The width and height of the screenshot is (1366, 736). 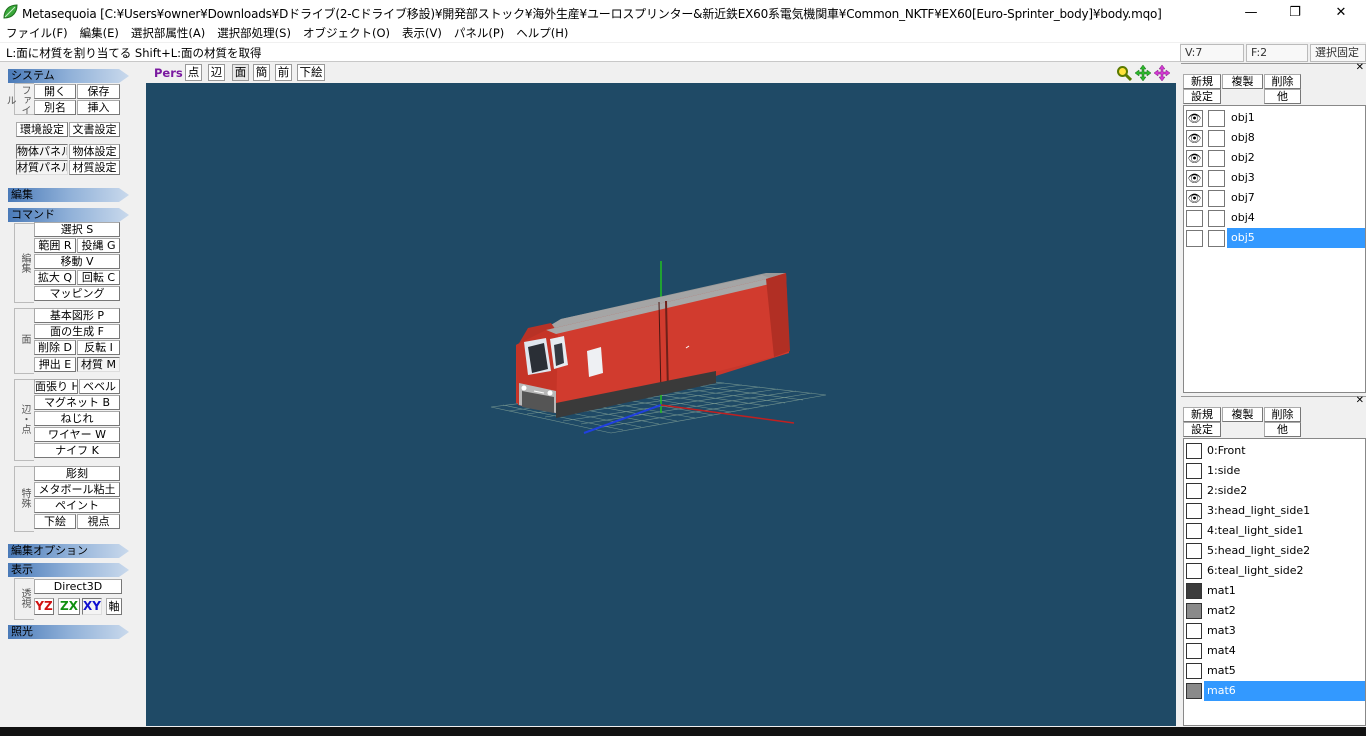 I want to click on section-lighting: 照光, so click(x=68, y=632).